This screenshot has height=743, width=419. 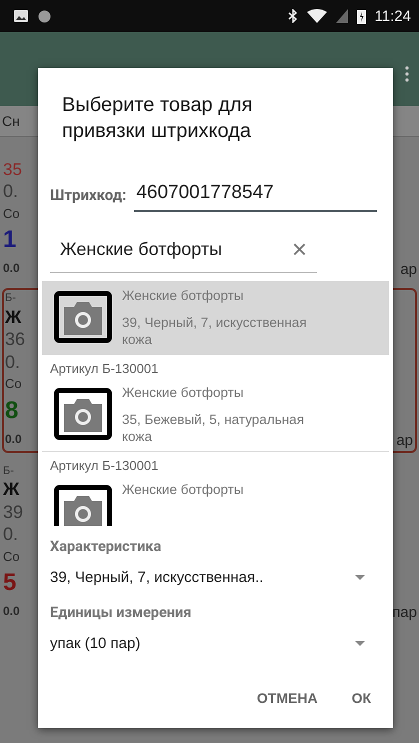 I want to click on search-field: Женские ботфорты ×, so click(x=183, y=249).